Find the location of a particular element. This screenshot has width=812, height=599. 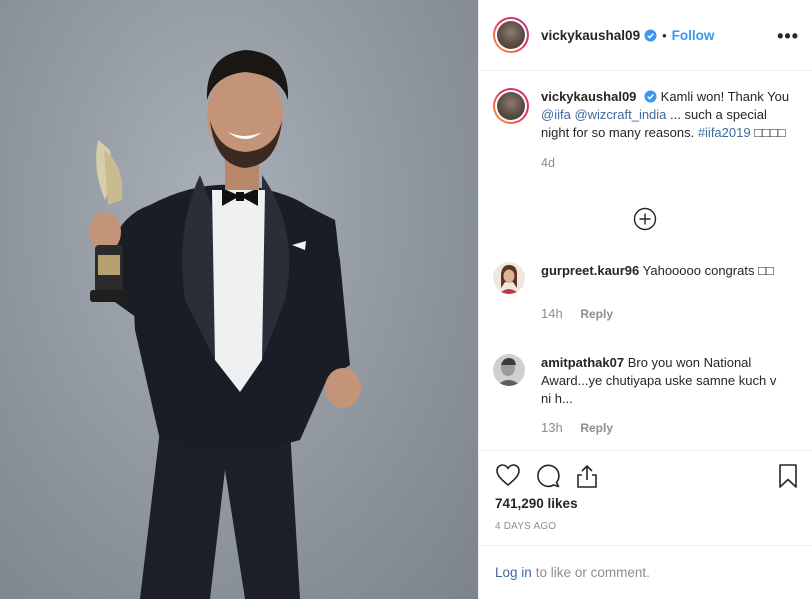

share-icon is located at coordinates (587, 477).